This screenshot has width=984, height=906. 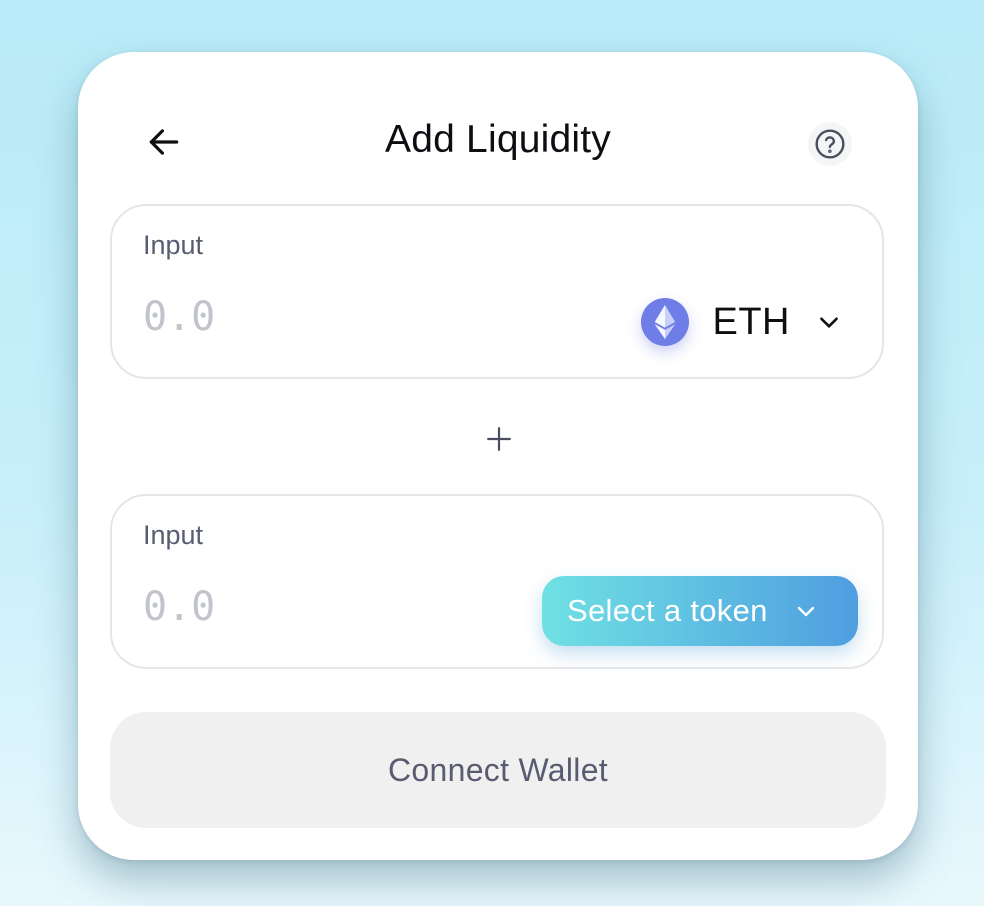 I want to click on select-token-button: Select a token, so click(x=700, y=611).